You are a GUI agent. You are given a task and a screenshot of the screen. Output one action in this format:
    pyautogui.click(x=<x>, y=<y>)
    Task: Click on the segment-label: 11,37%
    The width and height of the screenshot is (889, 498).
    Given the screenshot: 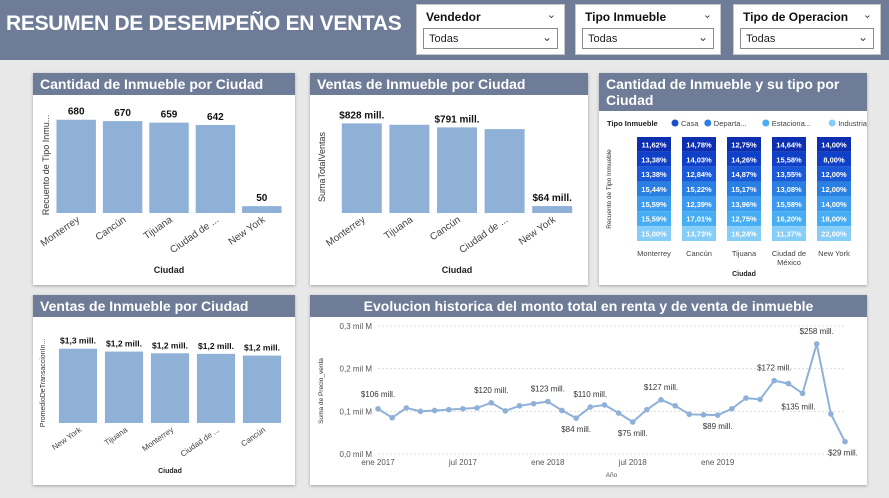 What is the action you would take?
    pyautogui.click(x=788, y=234)
    